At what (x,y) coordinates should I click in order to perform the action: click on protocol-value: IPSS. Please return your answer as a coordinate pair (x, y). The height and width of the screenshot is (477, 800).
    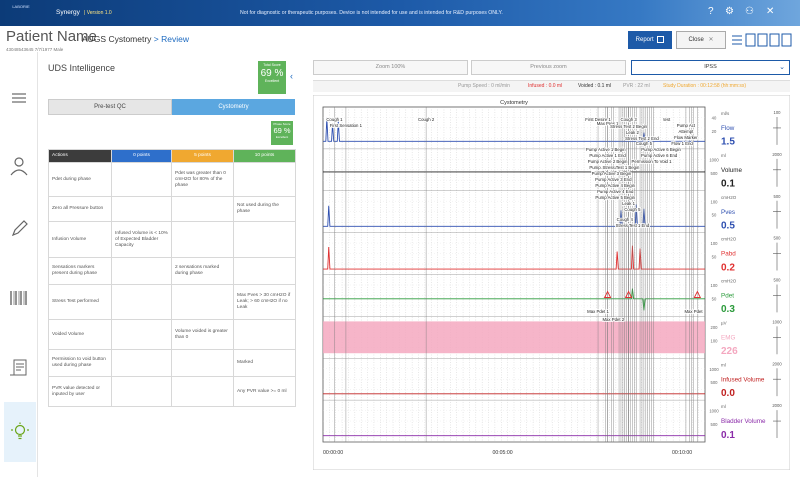
    Looking at the image, I should click on (710, 67).